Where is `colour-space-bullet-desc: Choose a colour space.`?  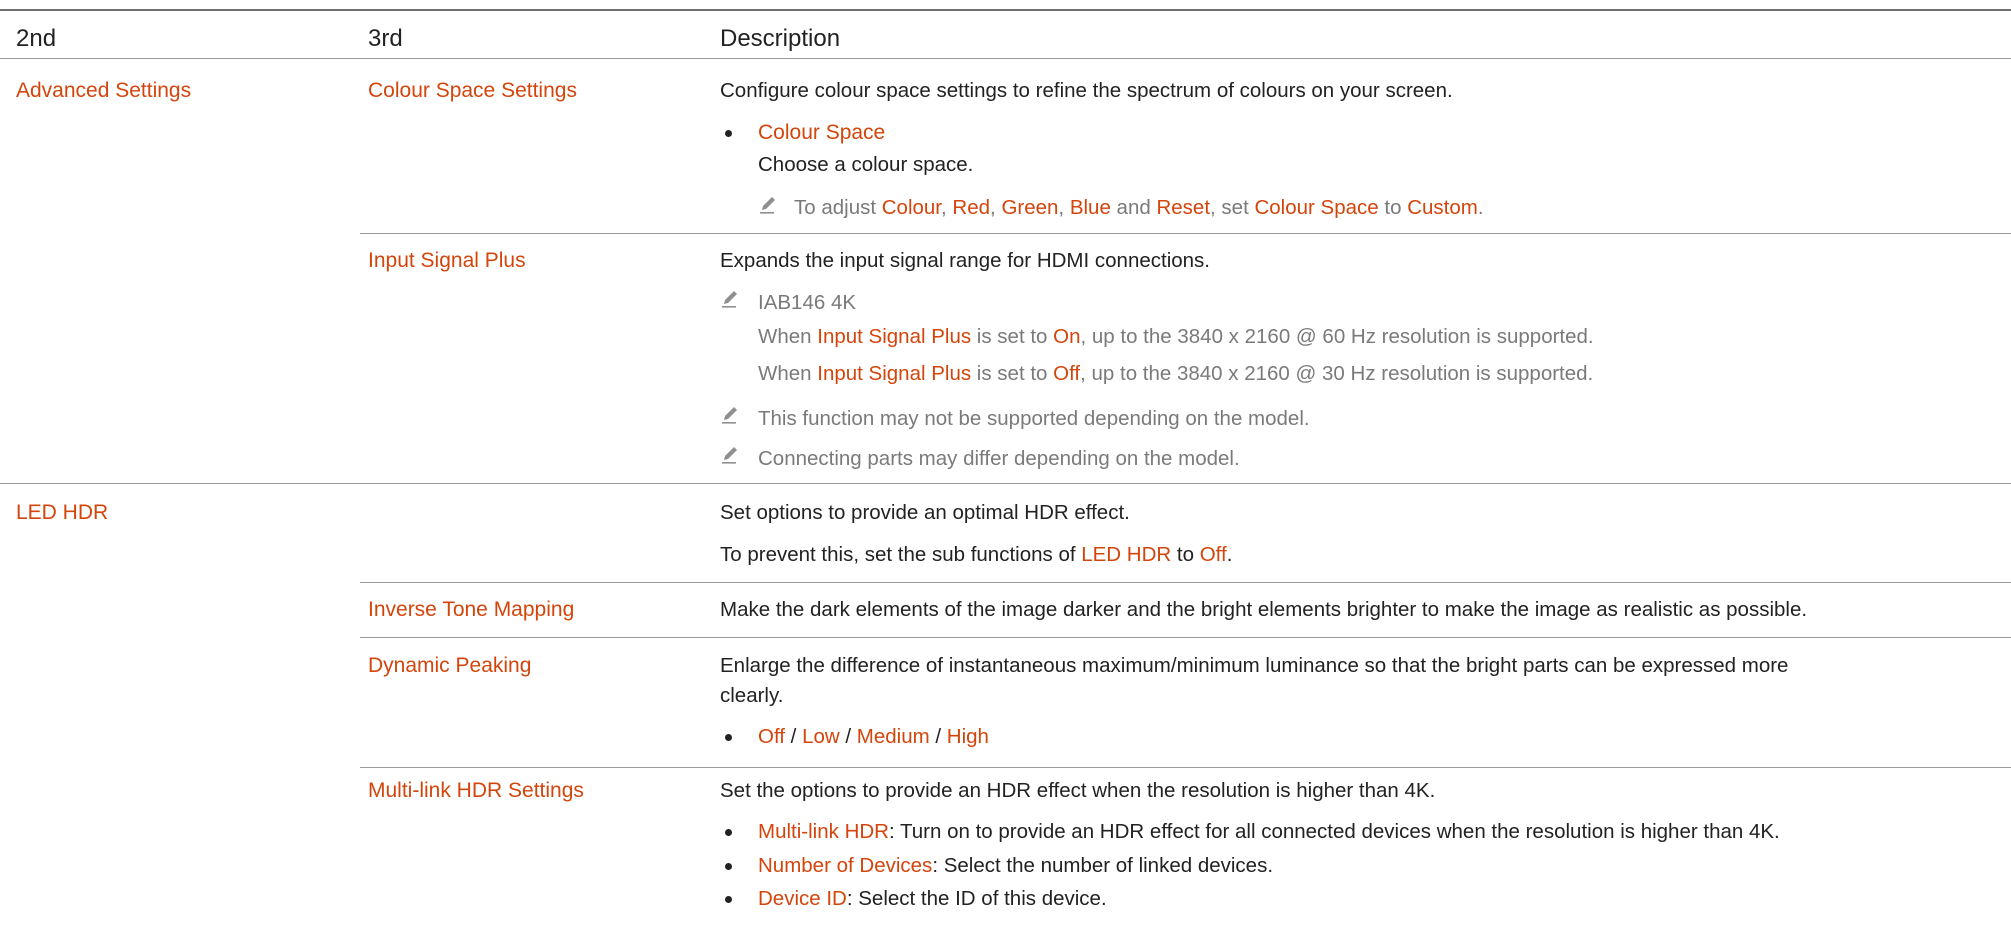
colour-space-bullet-desc: Choose a colour space. is located at coordinates (866, 164).